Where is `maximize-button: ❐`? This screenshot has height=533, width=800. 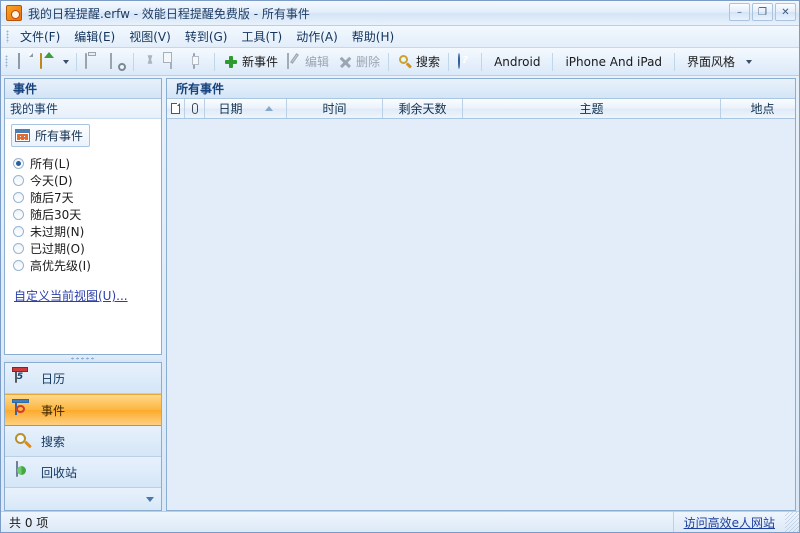
maximize-button: ❐ is located at coordinates (762, 12).